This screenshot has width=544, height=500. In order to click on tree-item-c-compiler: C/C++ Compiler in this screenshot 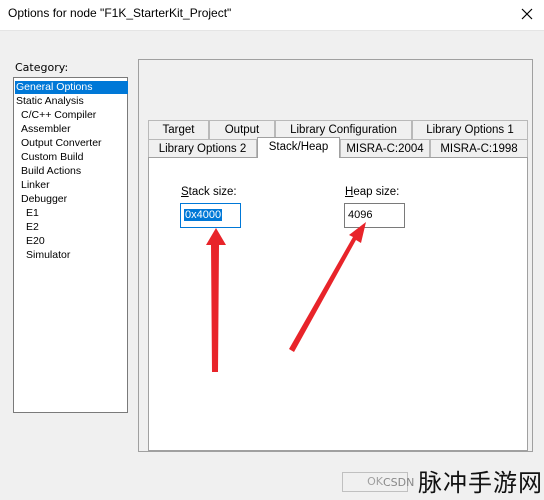, I will do `click(58, 115)`.